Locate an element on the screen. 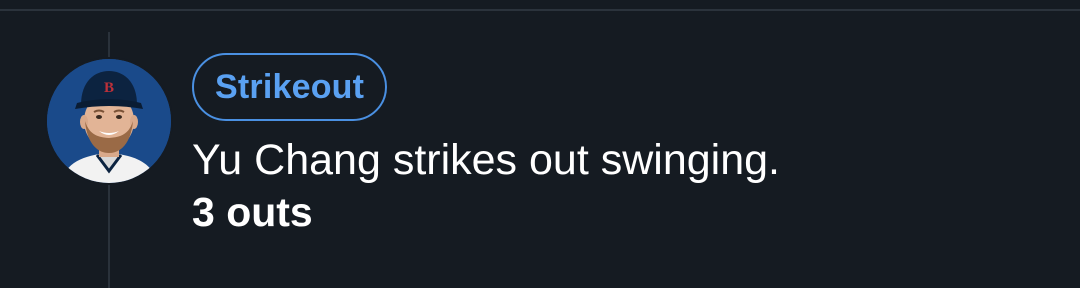 Image resolution: width=1080 pixels, height=288 pixels. player-headshot-icon: B is located at coordinates (109, 121).